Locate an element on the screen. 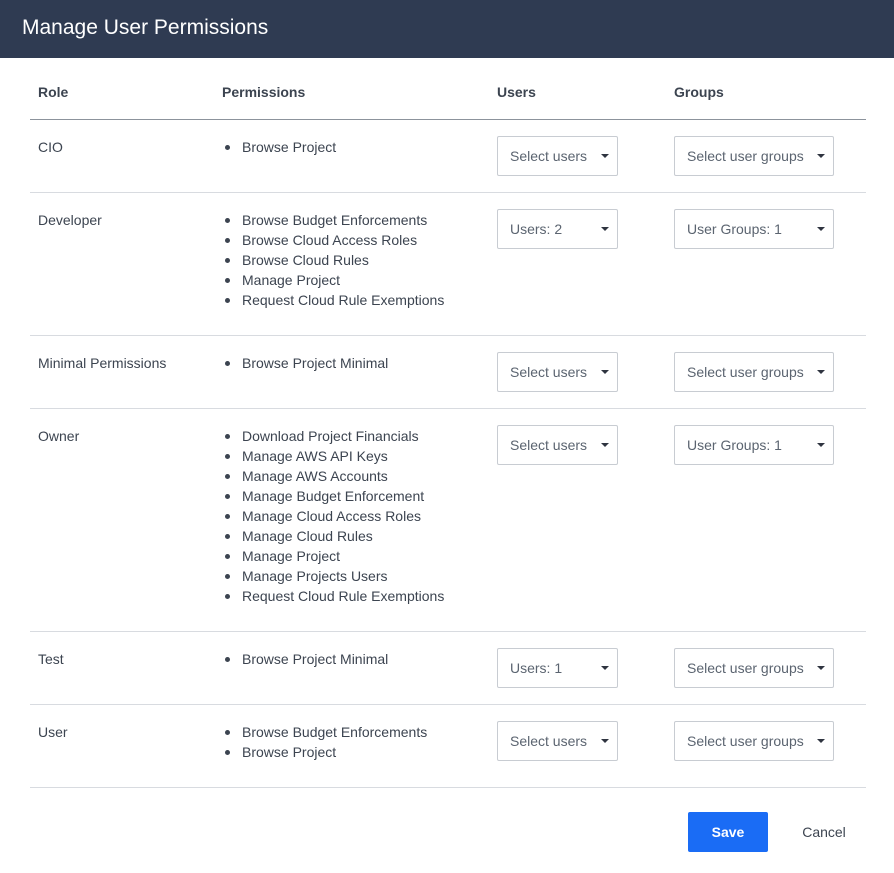 The image size is (894, 873). permission-item: Download Project Financials is located at coordinates (333, 436).